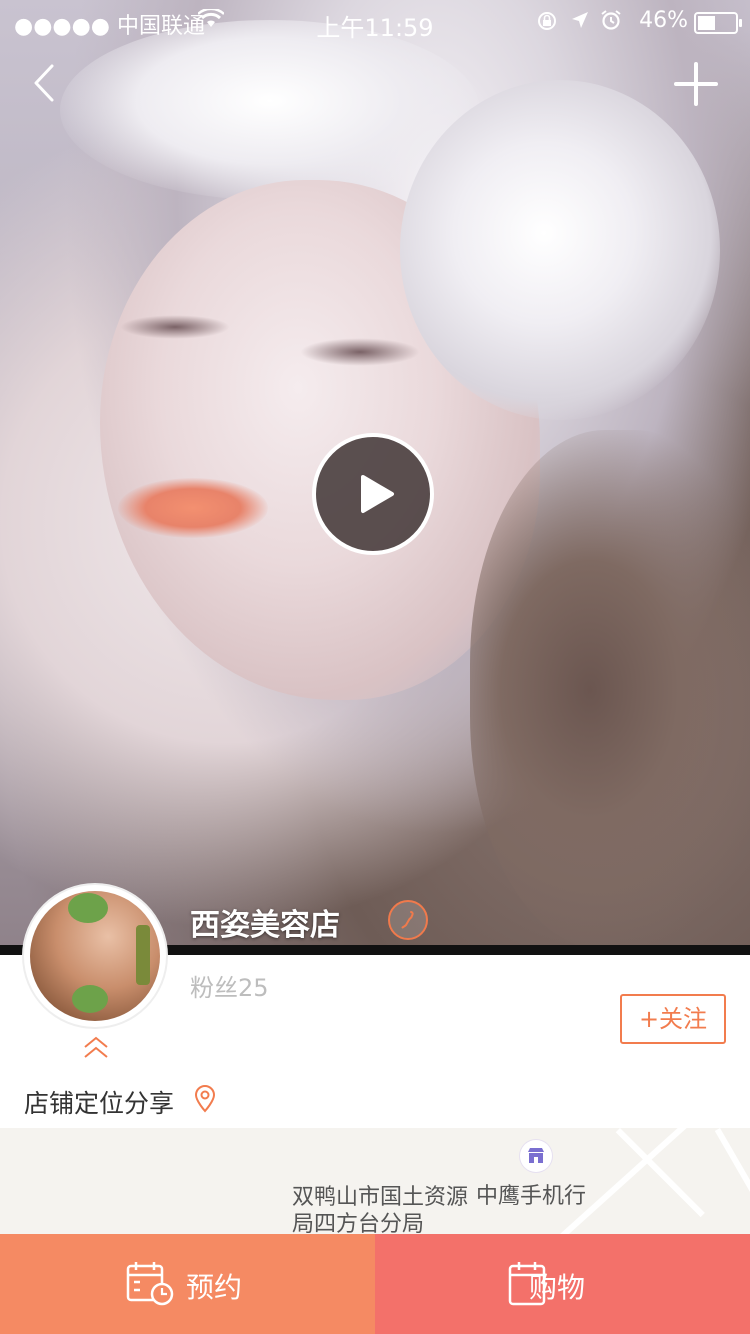 The image size is (750, 1334). I want to click on map-poi-label: 中鹰手机行, so click(531, 1196).